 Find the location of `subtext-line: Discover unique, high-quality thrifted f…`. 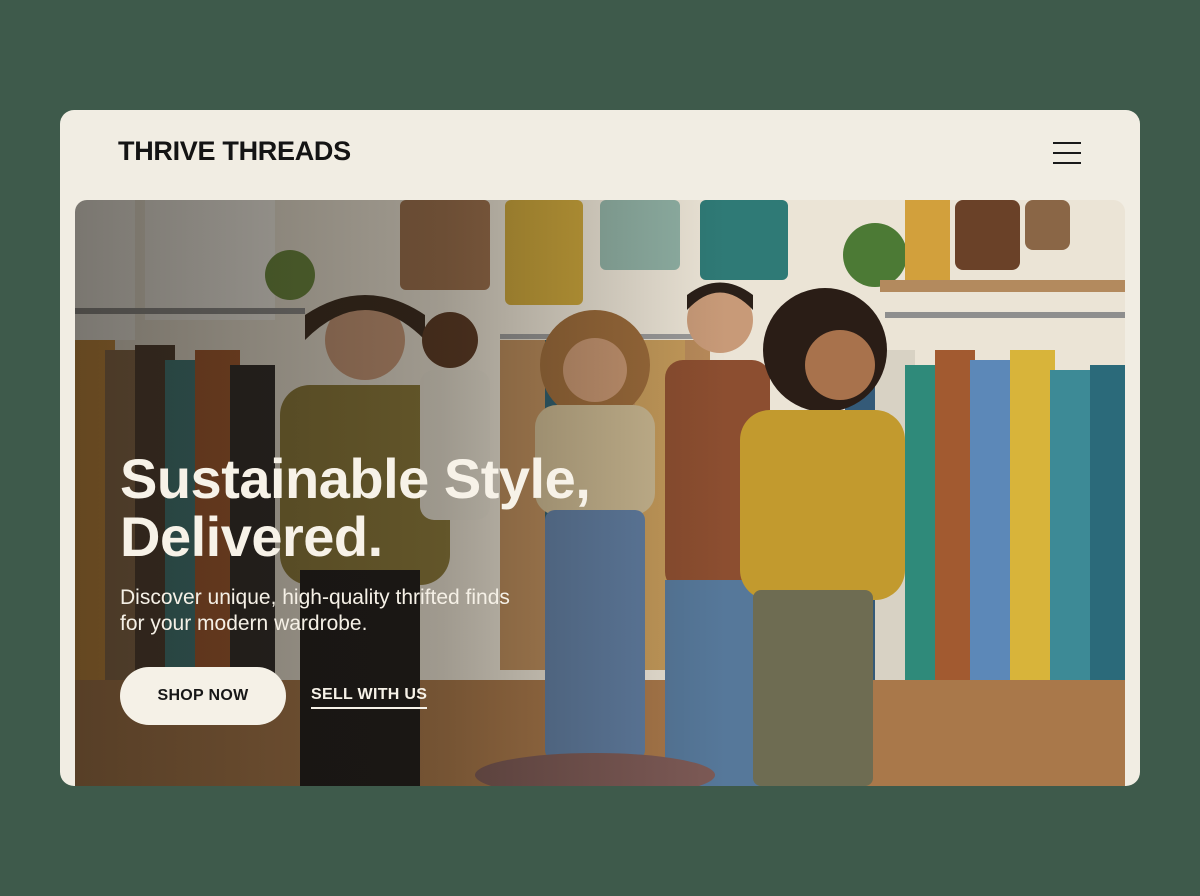

subtext-line: Discover unique, high-quality thrifted f… is located at coordinates (315, 597).